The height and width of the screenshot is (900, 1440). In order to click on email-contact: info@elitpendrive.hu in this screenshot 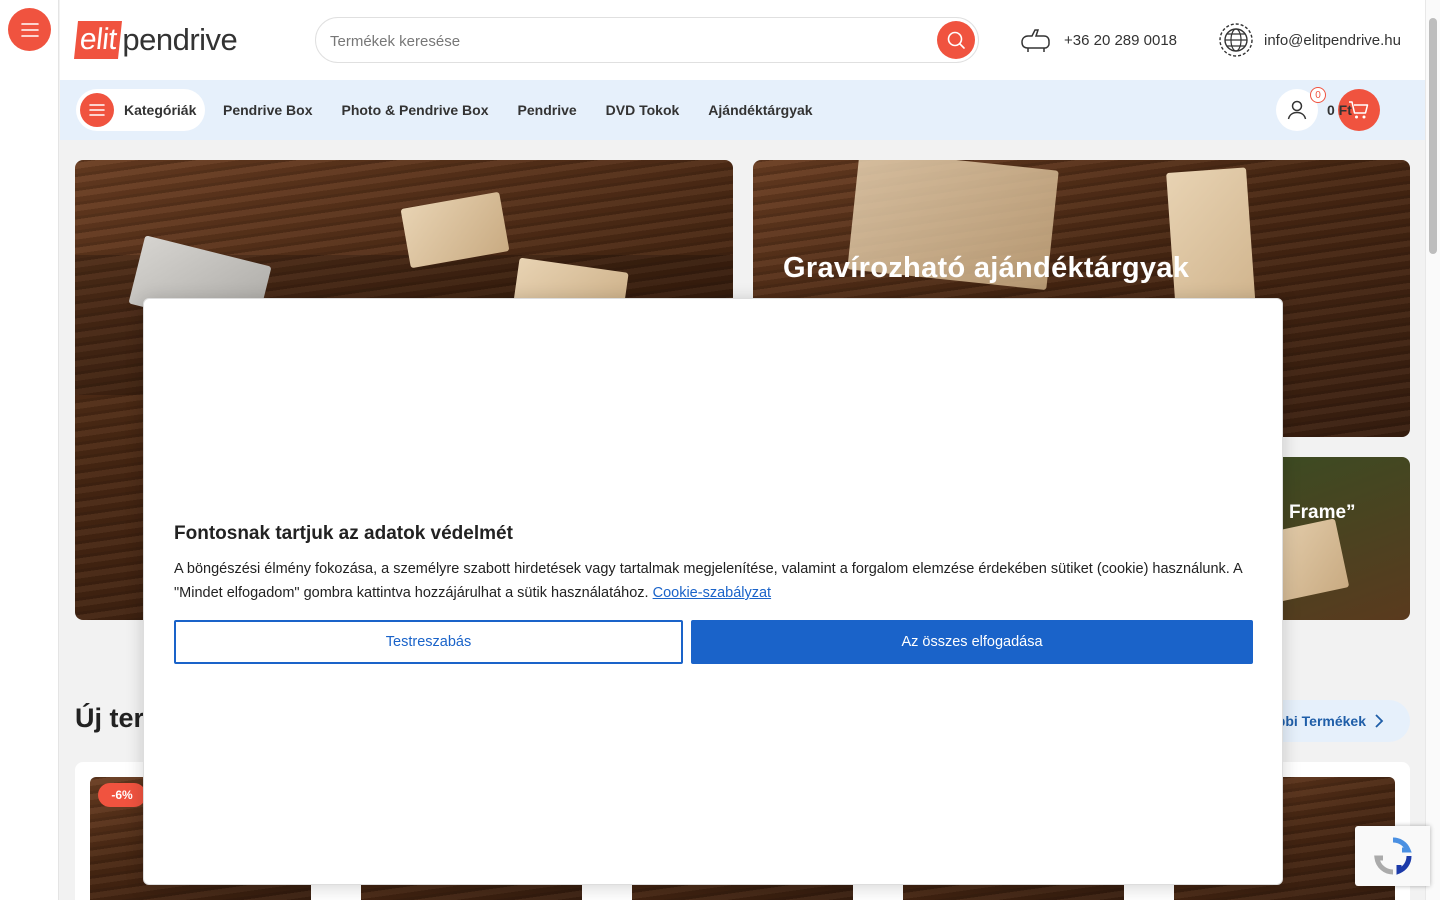, I will do `click(1309, 40)`.